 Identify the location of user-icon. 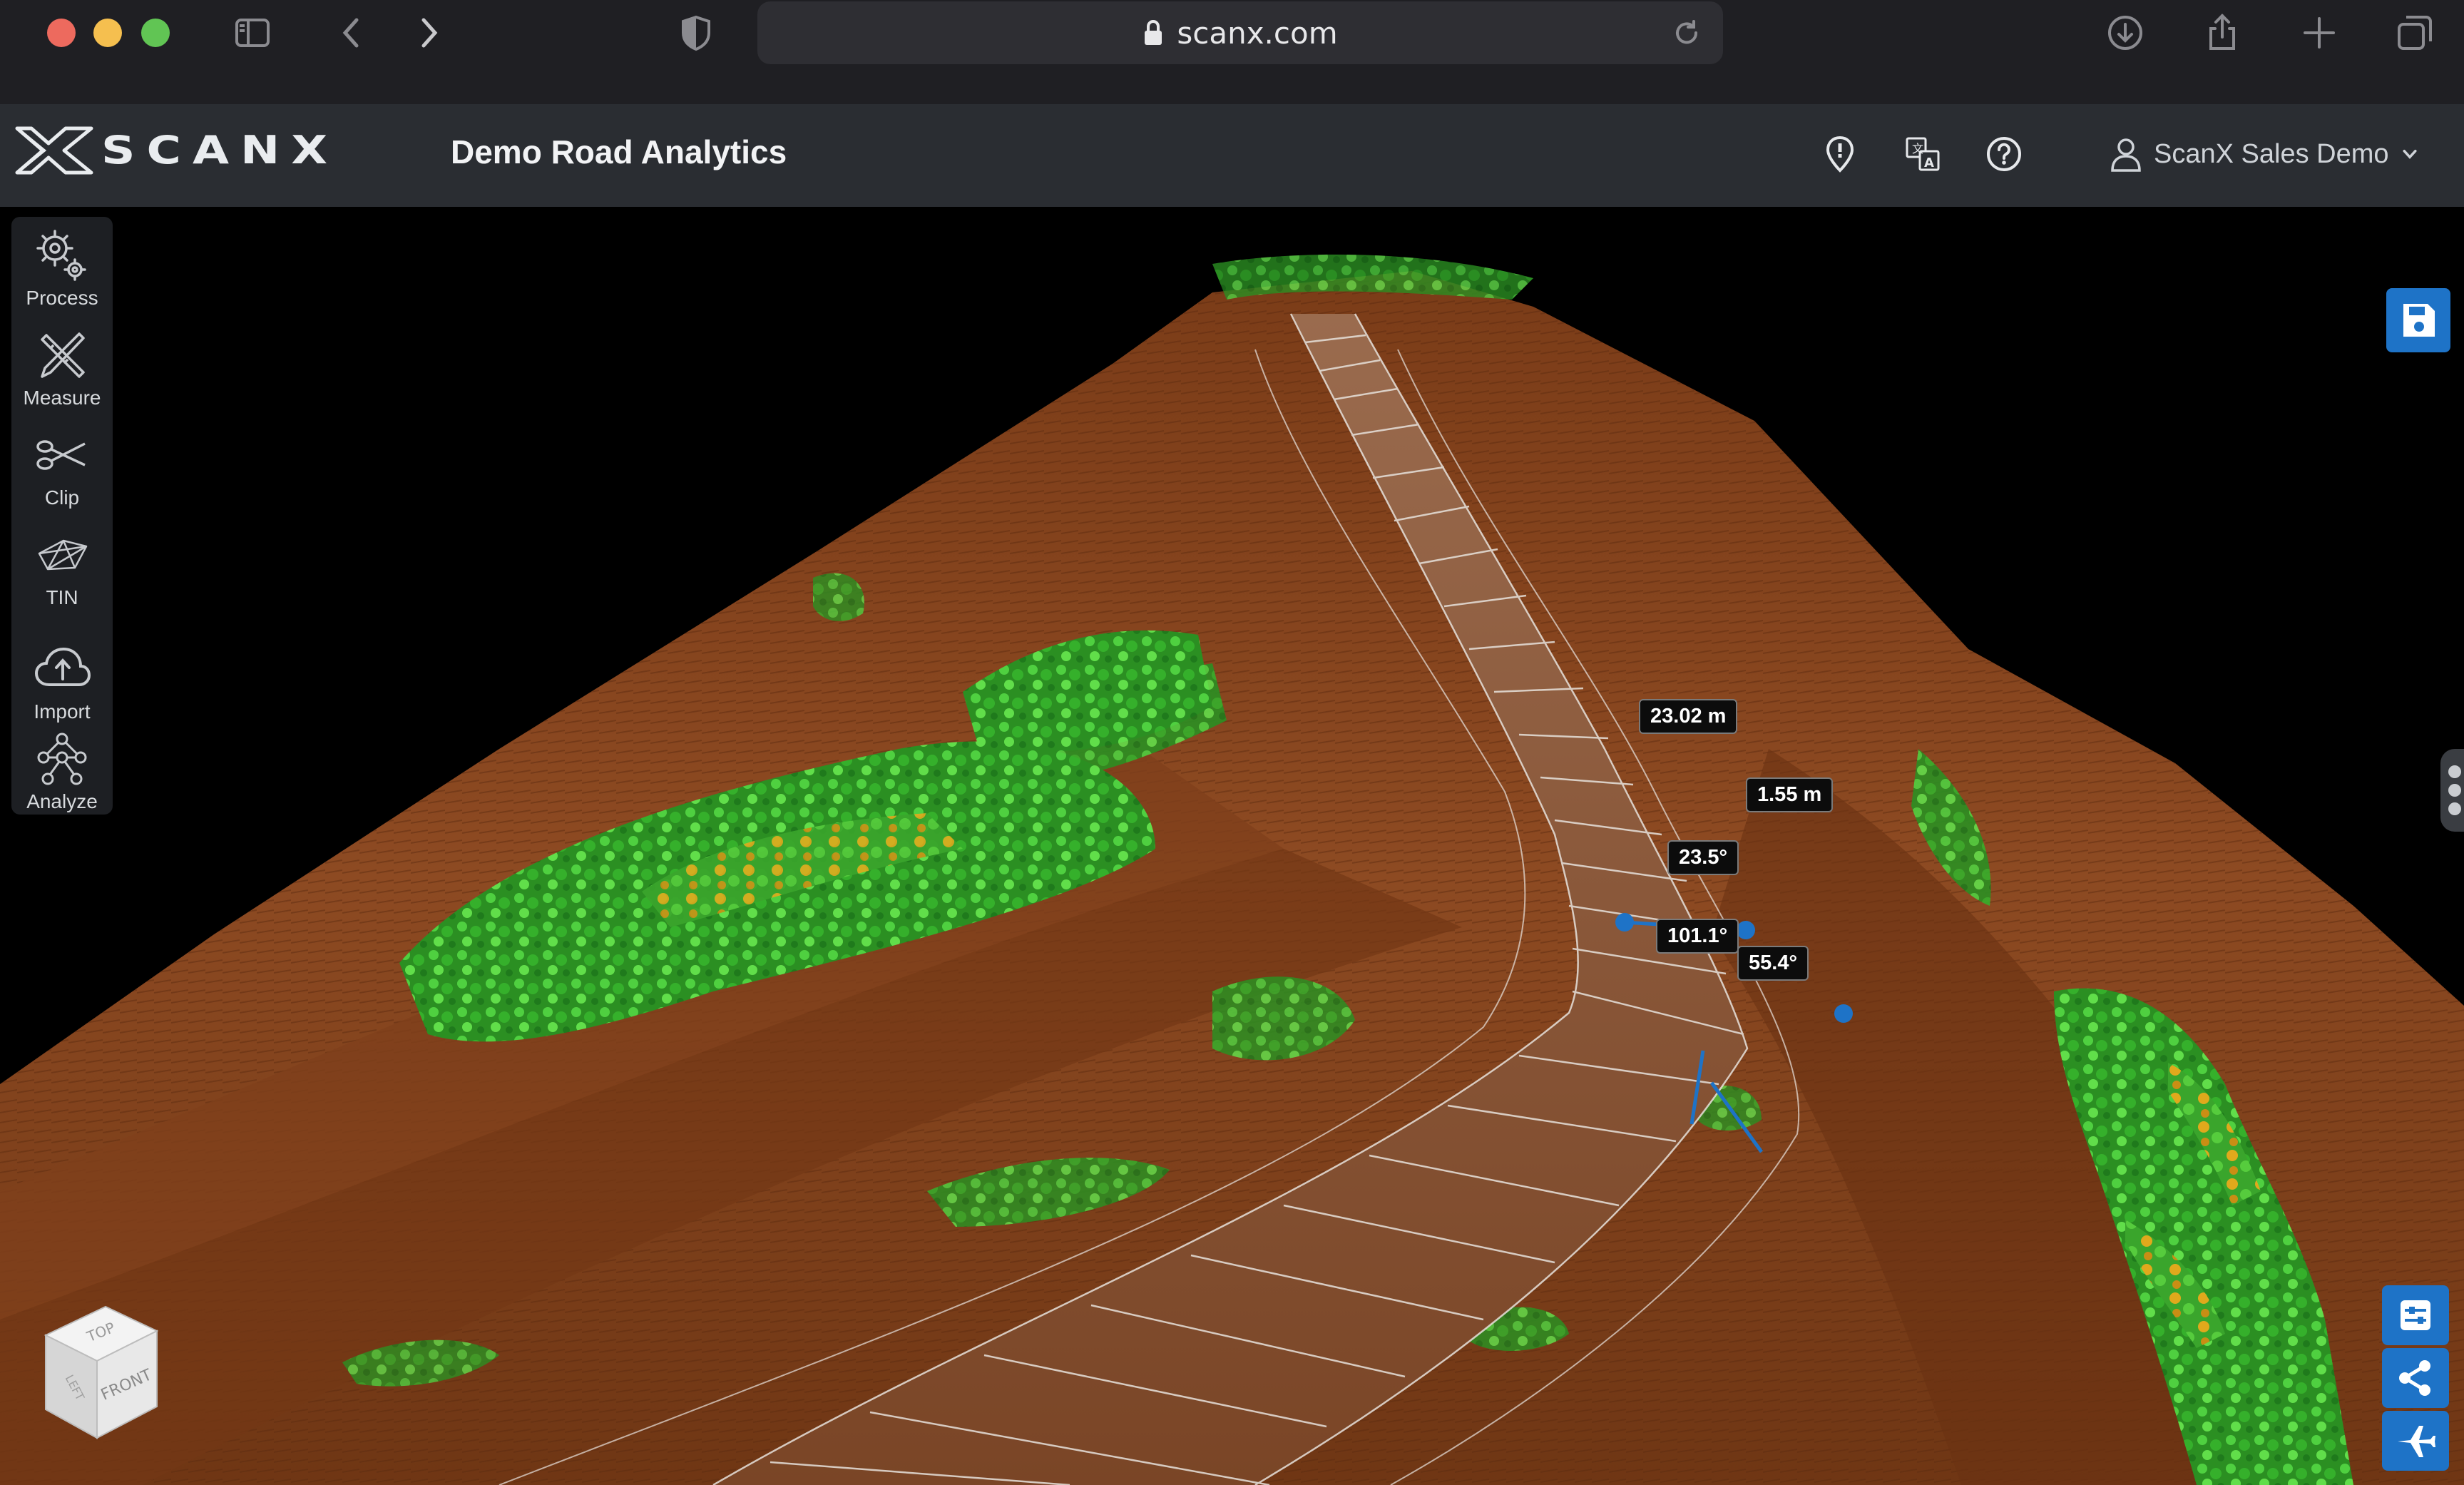
(2126, 155).